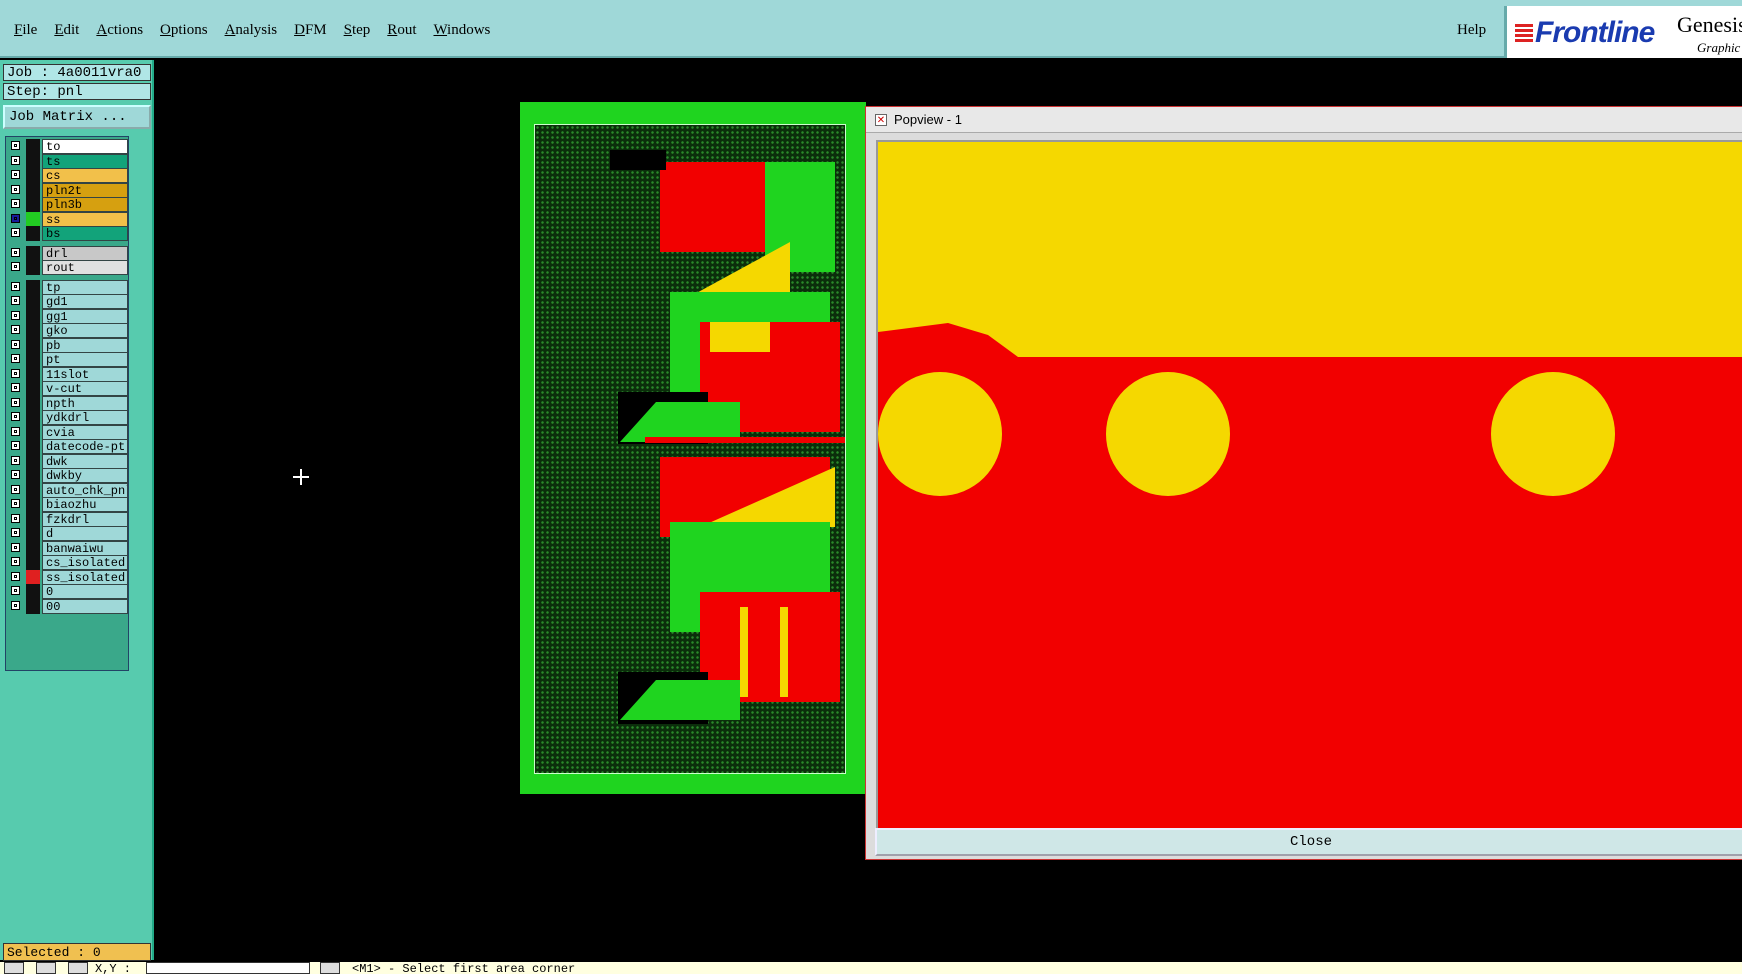 This screenshot has height=974, width=1742. I want to click on layer-row: d, so click(67, 533).